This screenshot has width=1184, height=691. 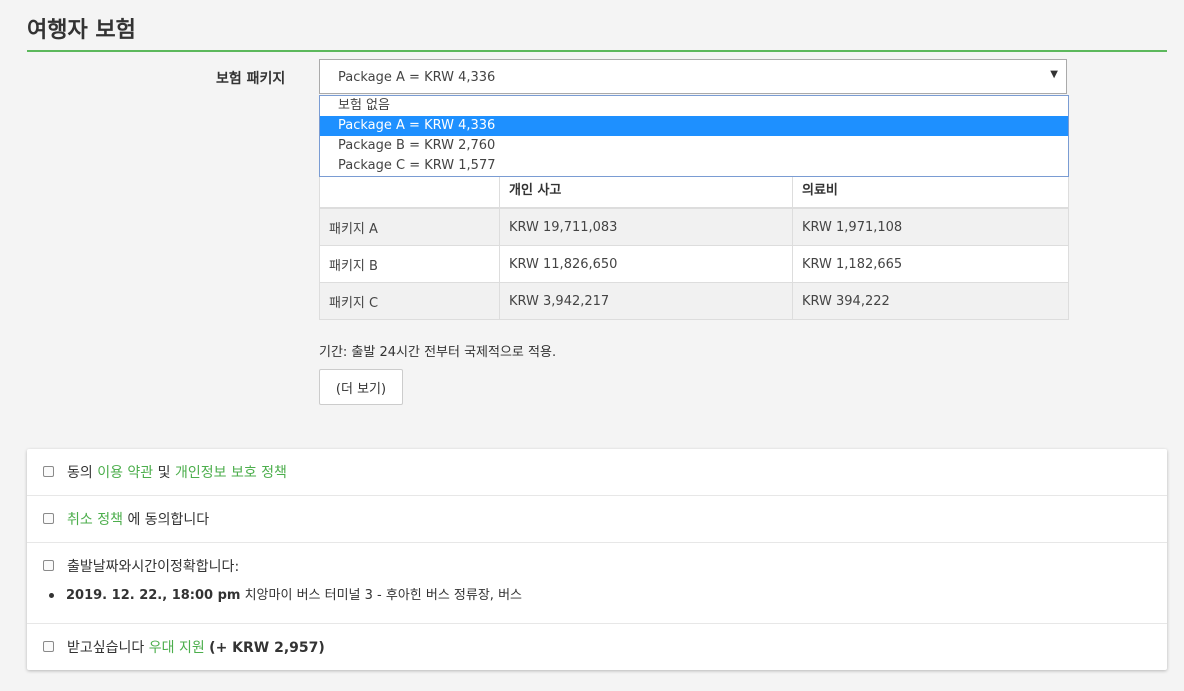 What do you see at coordinates (251, 79) in the screenshot?
I see `insurance-package-label: 보험 패키지` at bounding box center [251, 79].